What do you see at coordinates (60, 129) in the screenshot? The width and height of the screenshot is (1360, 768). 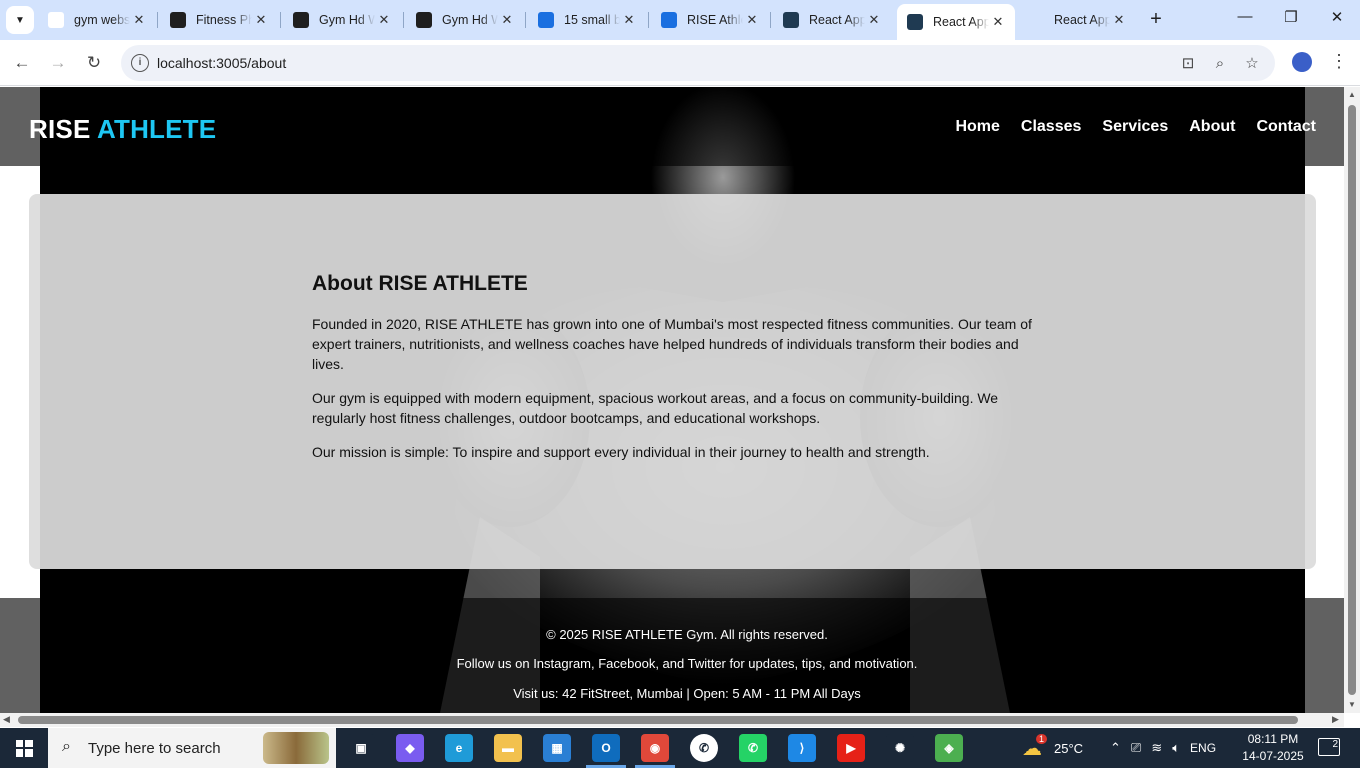 I see `logo-main-text: RISE` at bounding box center [60, 129].